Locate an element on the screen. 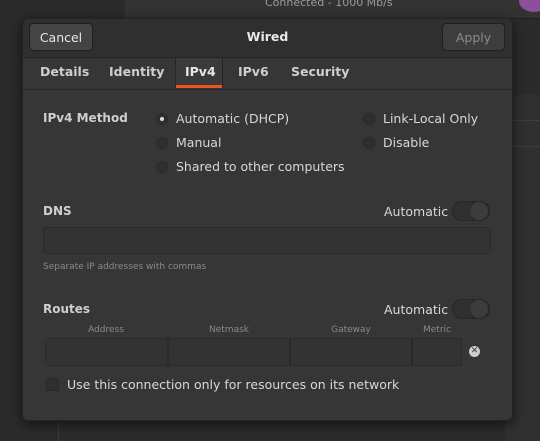 The width and height of the screenshot is (540, 441). background-status-bar: Connected - 1000 Mb/s is located at coordinates (332, 9).